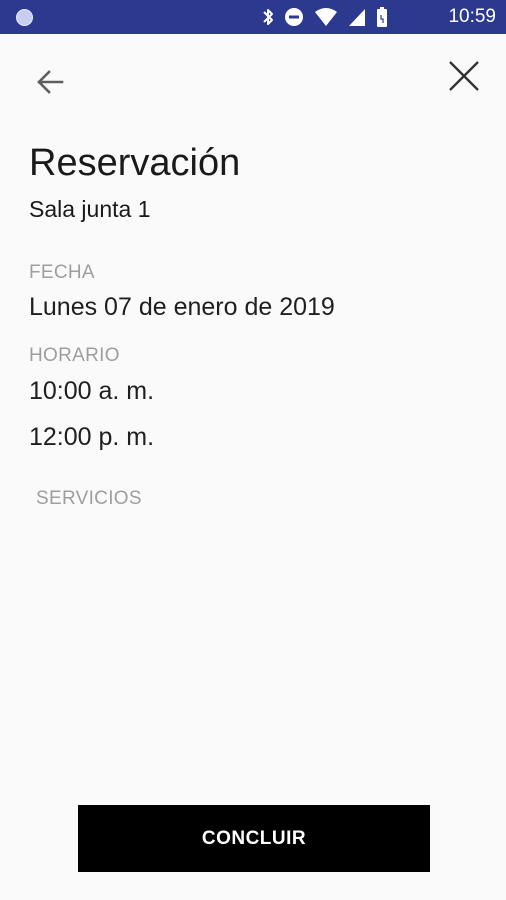  Describe the element at coordinates (268, 17) in the screenshot. I see `bluetooth-icon` at that location.